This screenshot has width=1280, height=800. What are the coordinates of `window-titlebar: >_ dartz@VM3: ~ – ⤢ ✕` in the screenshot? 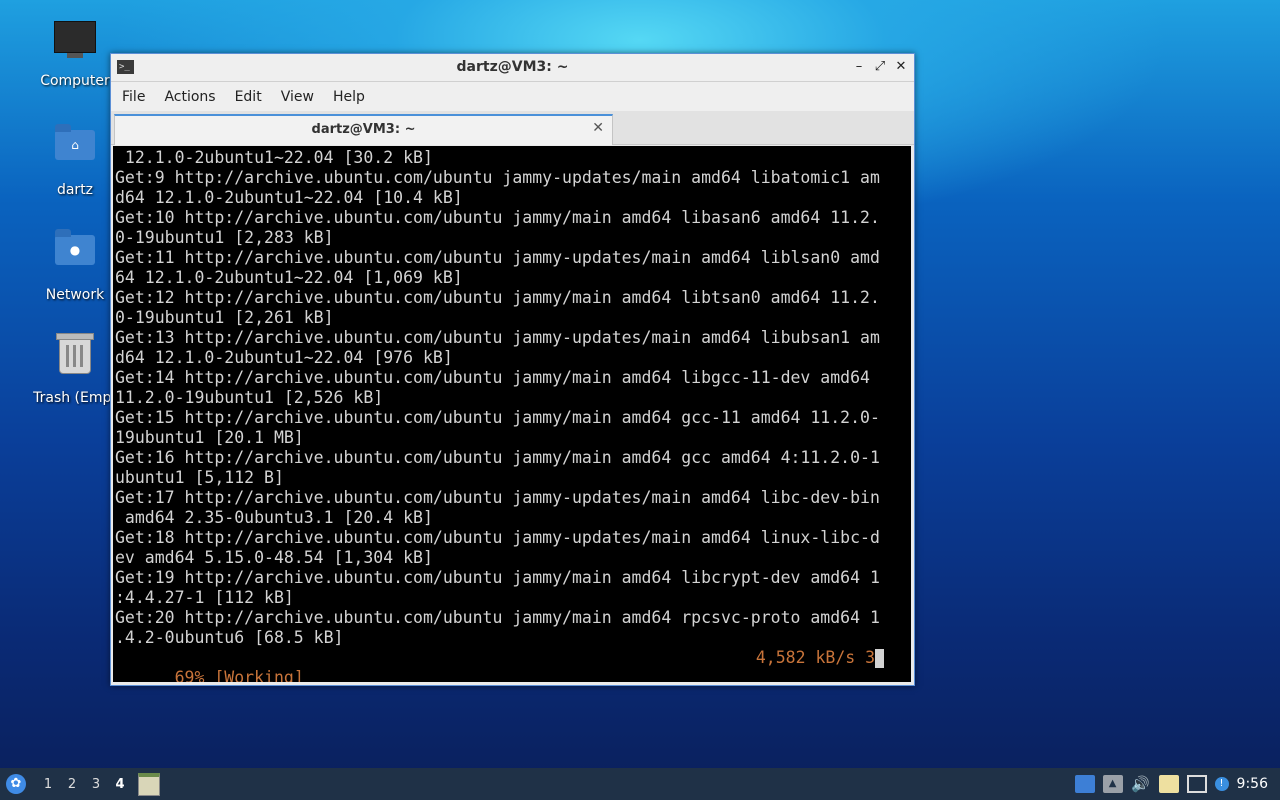 It's located at (512, 68).